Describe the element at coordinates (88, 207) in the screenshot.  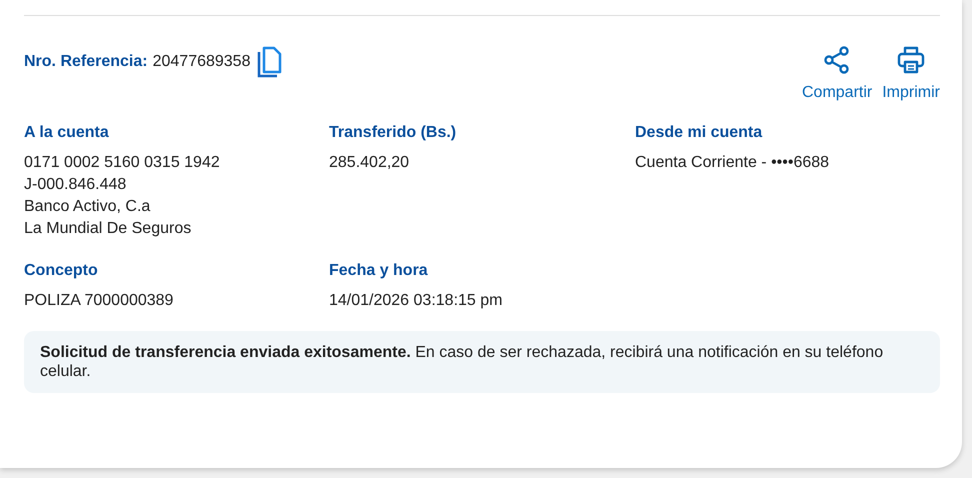
I see `field-value: Banco Activo, C.a` at that location.